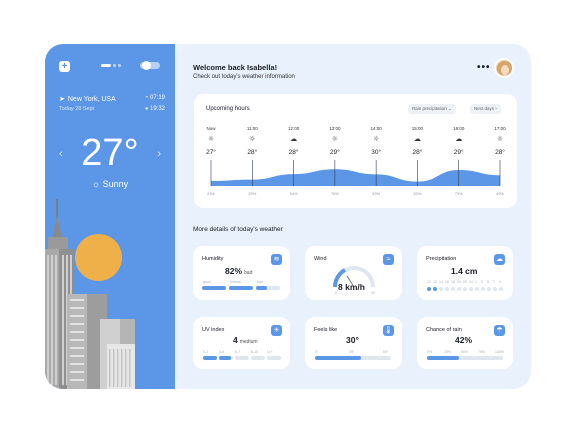  Describe the element at coordinates (245, 340) in the screenshot. I see `uv-value: 4 medium` at that location.